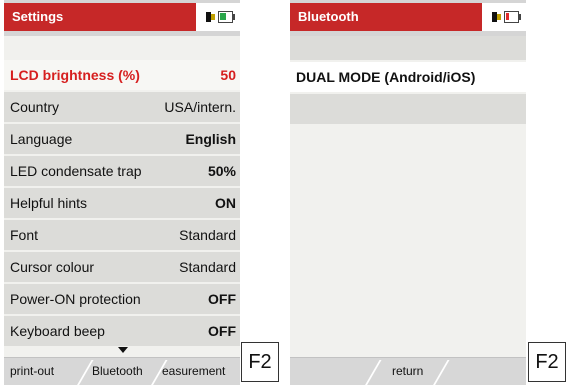 The height and width of the screenshot is (385, 572). What do you see at coordinates (75, 75) in the screenshot?
I see `menu-item-label: LCD brightness (%)` at bounding box center [75, 75].